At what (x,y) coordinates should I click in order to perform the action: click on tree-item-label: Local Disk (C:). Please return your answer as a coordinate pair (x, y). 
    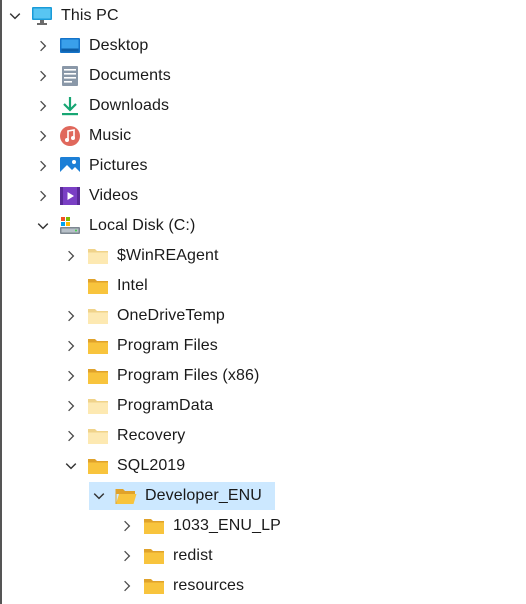
    Looking at the image, I should click on (142, 225).